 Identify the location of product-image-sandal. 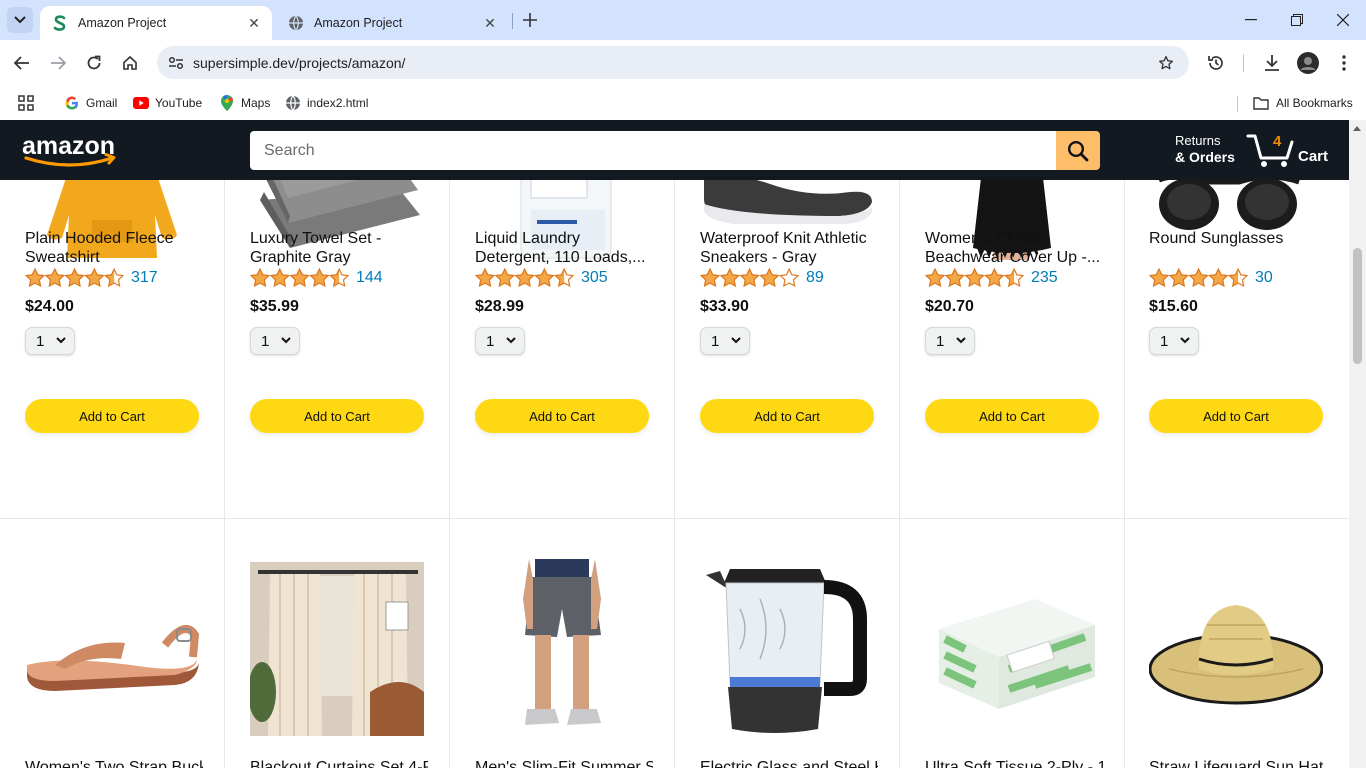
(112, 647).